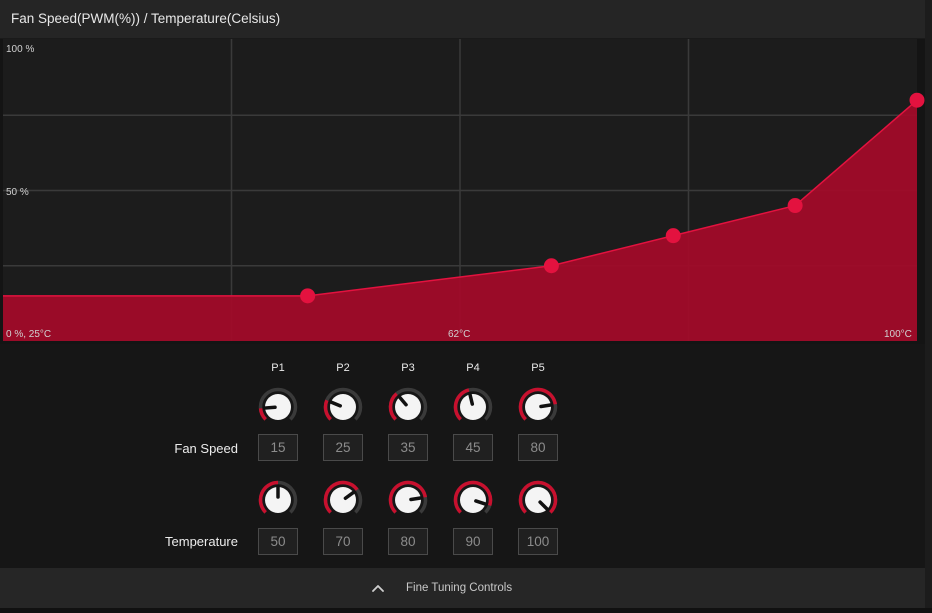 This screenshot has width=932, height=613. Describe the element at coordinates (408, 407) in the screenshot. I see `fan-speed-knob-p3` at that location.